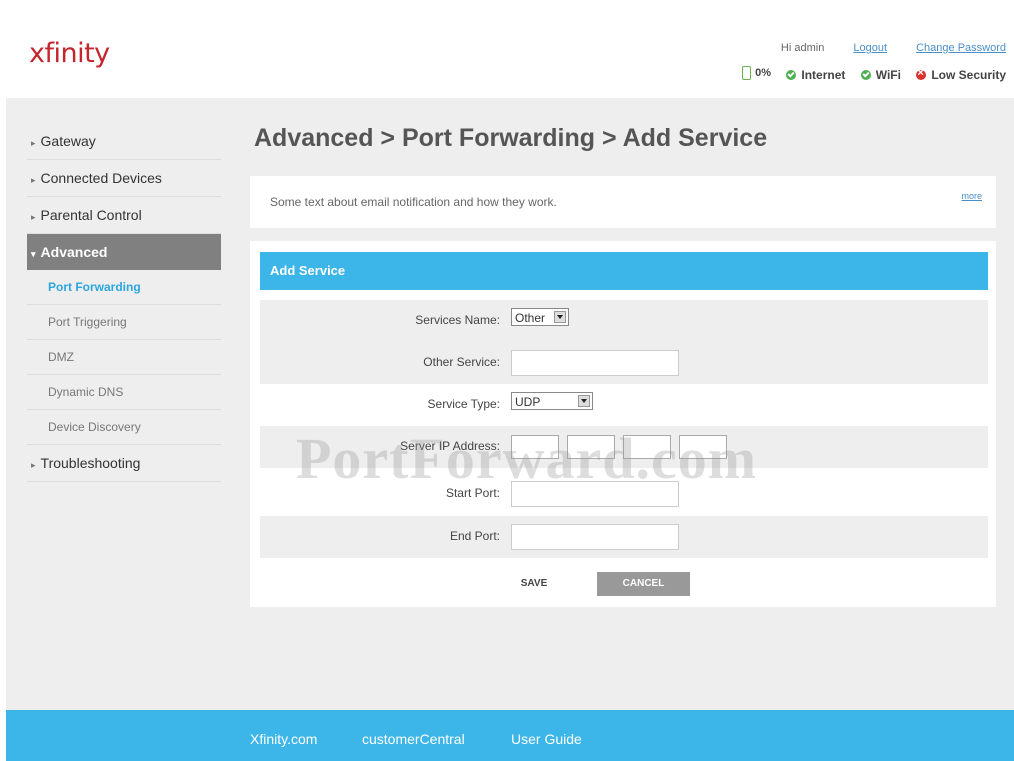 This screenshot has height=761, width=1014. I want to click on wifi-status: WiFi, so click(880, 75).